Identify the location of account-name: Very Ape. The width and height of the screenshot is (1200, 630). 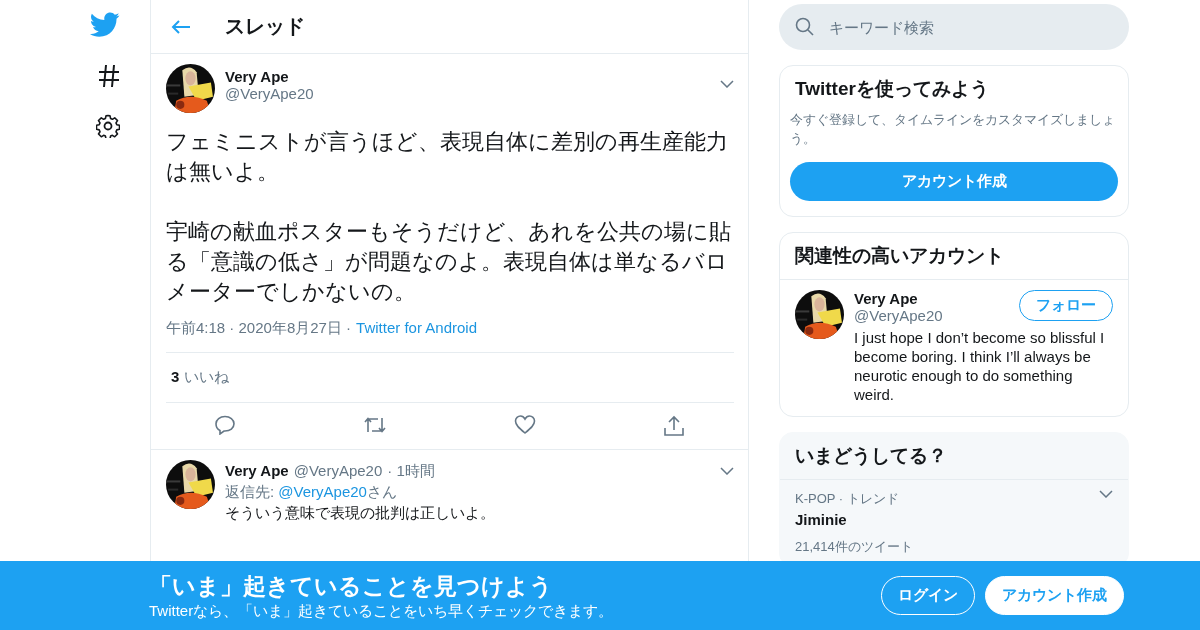
(936, 298).